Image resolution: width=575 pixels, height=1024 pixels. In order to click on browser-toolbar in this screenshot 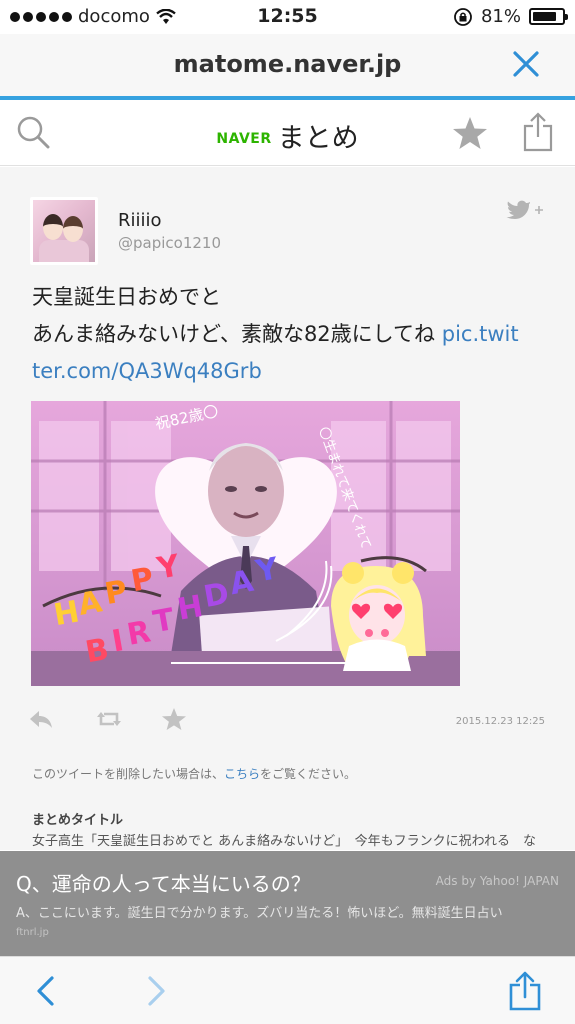, I will do `click(287, 990)`.